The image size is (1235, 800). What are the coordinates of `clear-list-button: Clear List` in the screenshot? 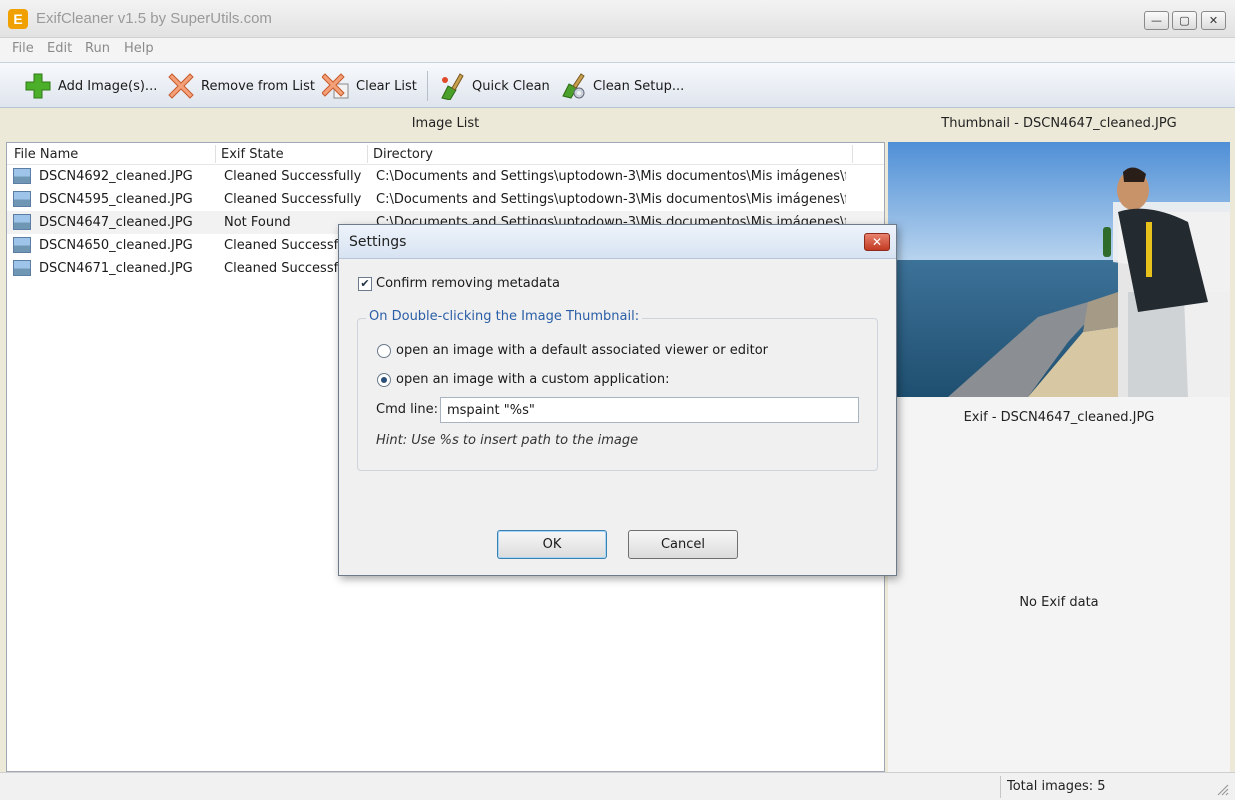 It's located at (369, 86).